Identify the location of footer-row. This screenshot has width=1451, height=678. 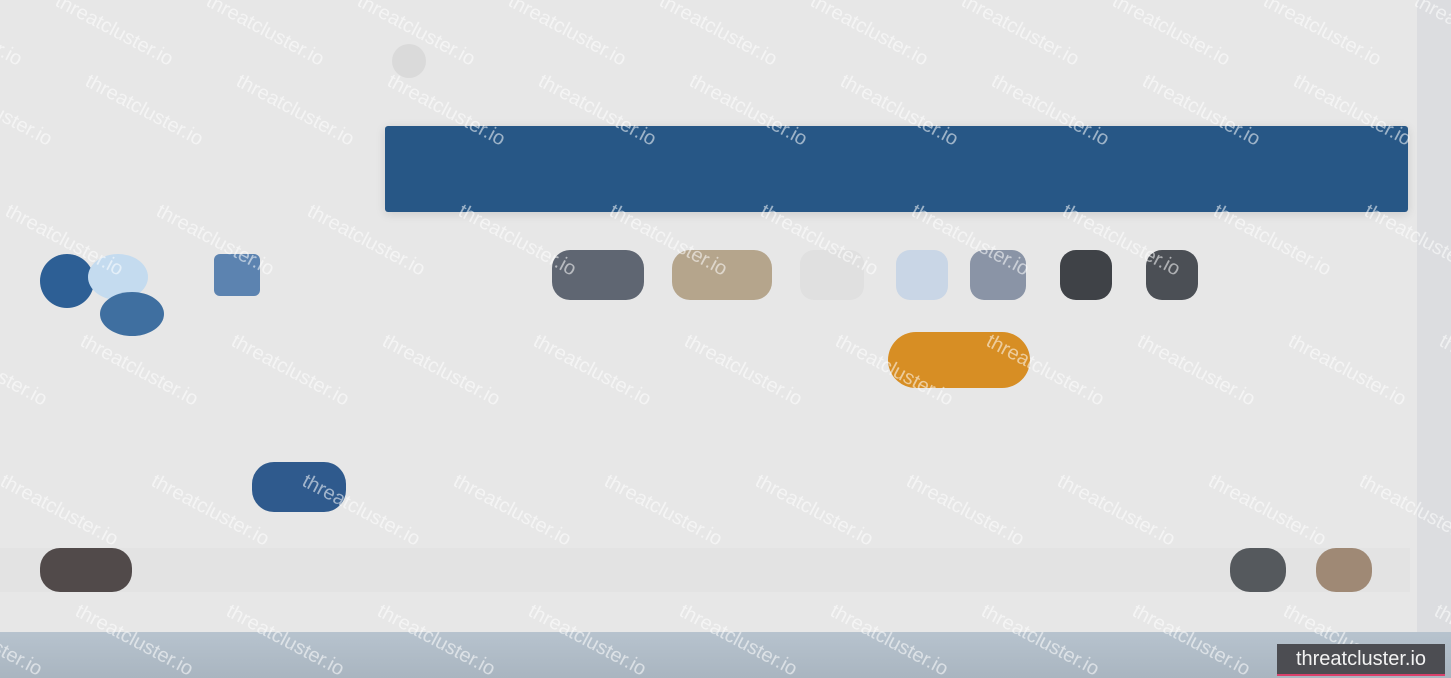
(705, 570).